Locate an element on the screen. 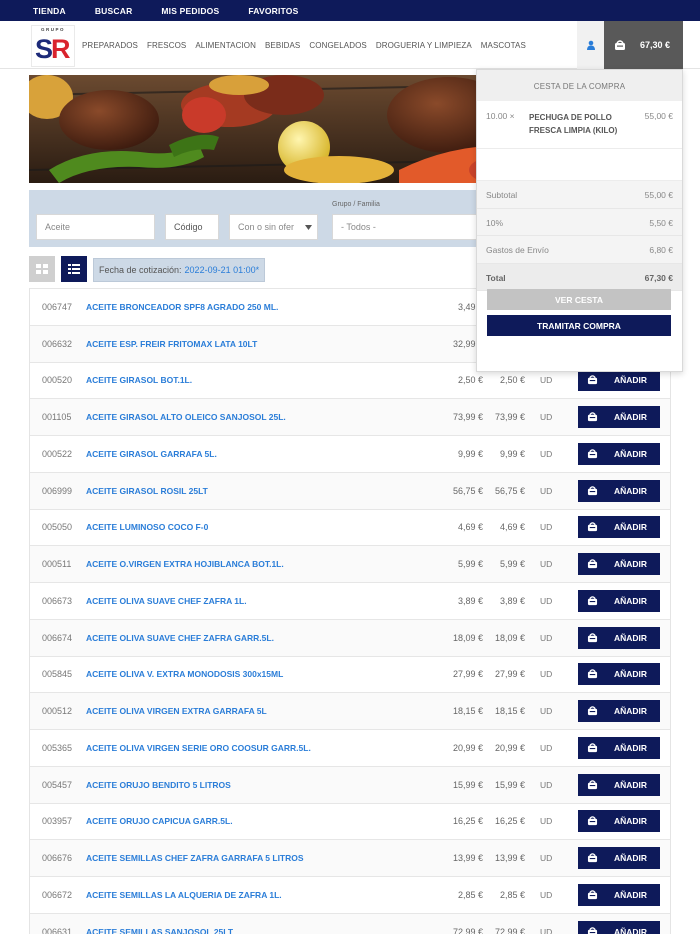 Image resolution: width=700 pixels, height=934 pixels. list-icon is located at coordinates (74, 269).